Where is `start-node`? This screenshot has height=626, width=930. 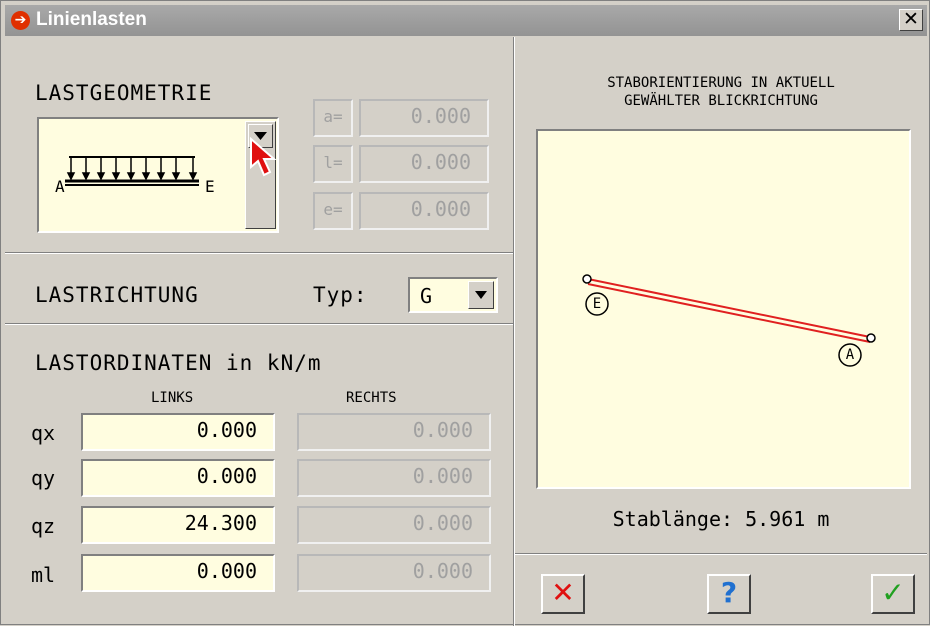 start-node is located at coordinates (871, 338).